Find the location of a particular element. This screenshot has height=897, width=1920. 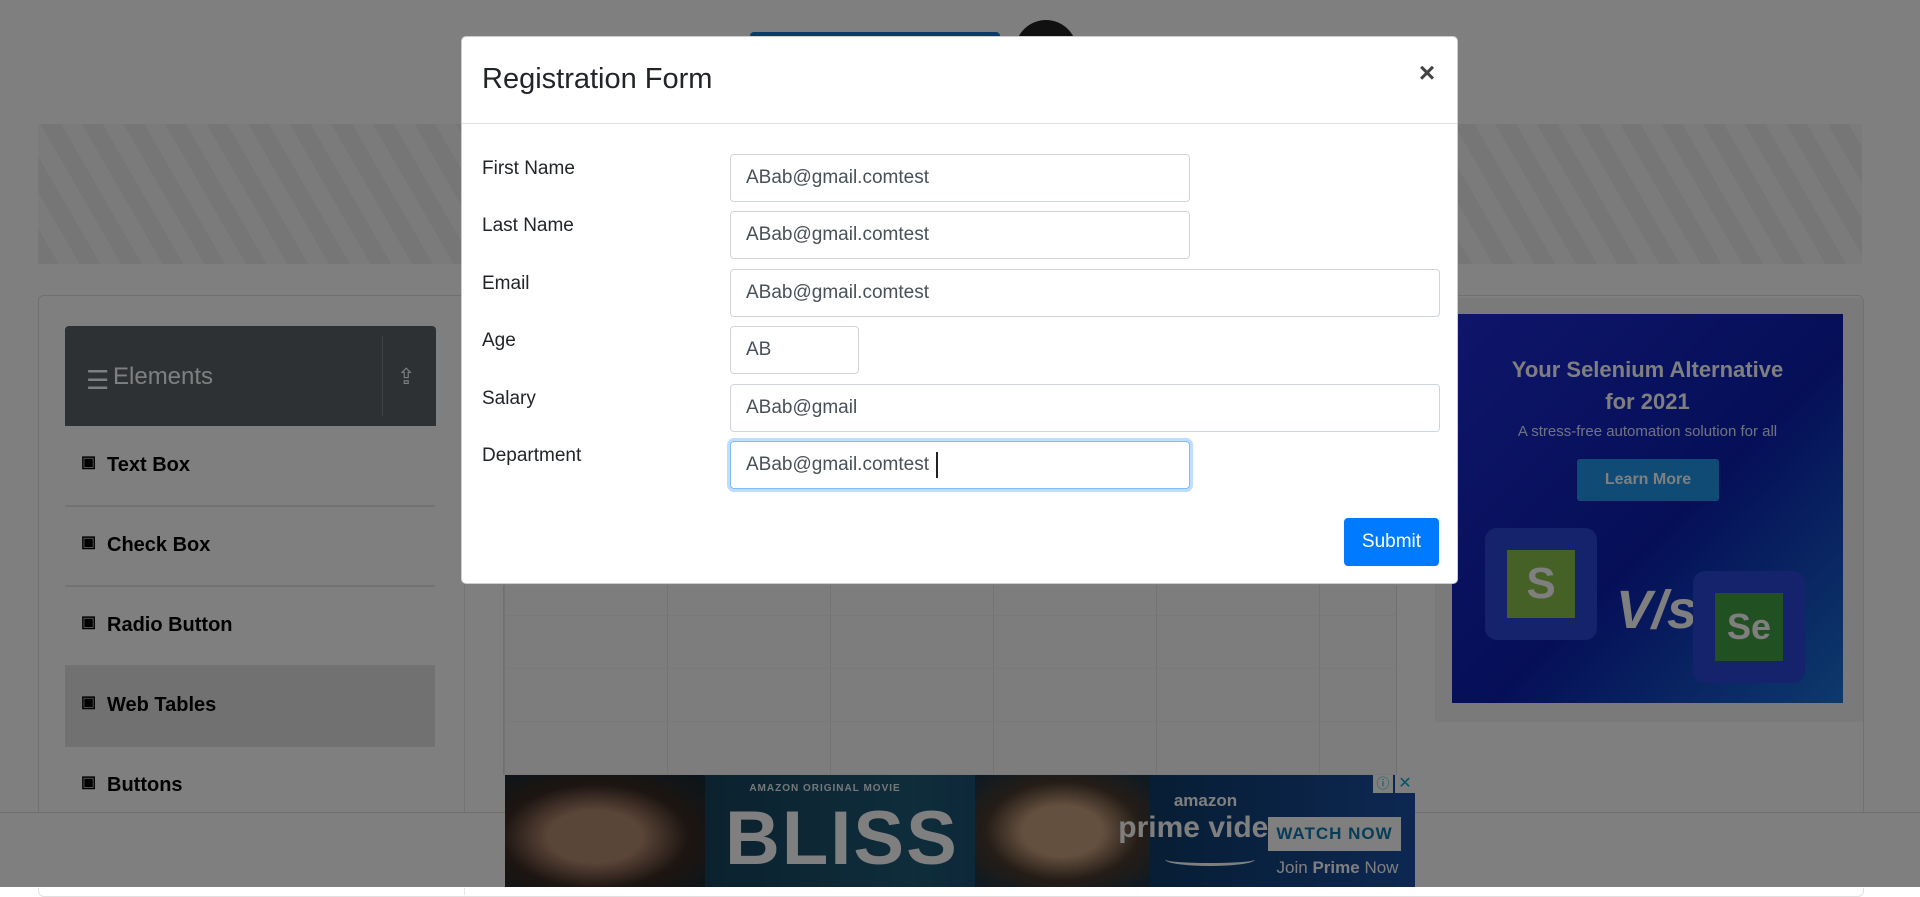

age-label: Age is located at coordinates (499, 340).